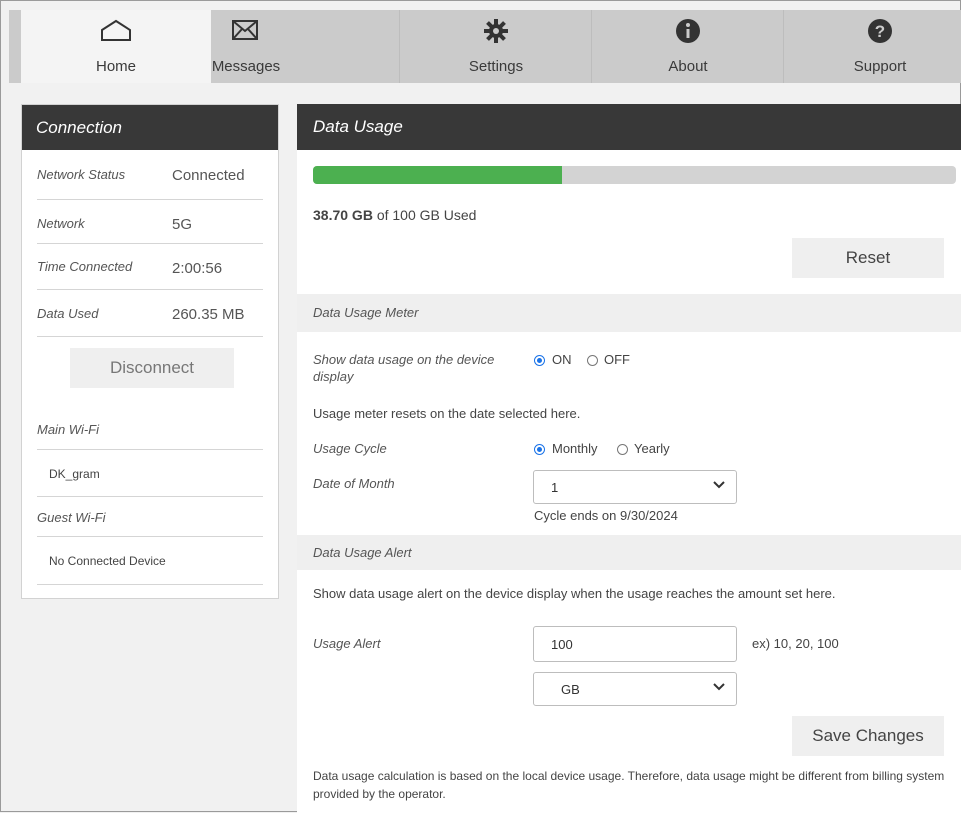 The width and height of the screenshot is (961, 813). What do you see at coordinates (424, 215) in the screenshot?
I see `used-of-total: of 100 GB Used` at bounding box center [424, 215].